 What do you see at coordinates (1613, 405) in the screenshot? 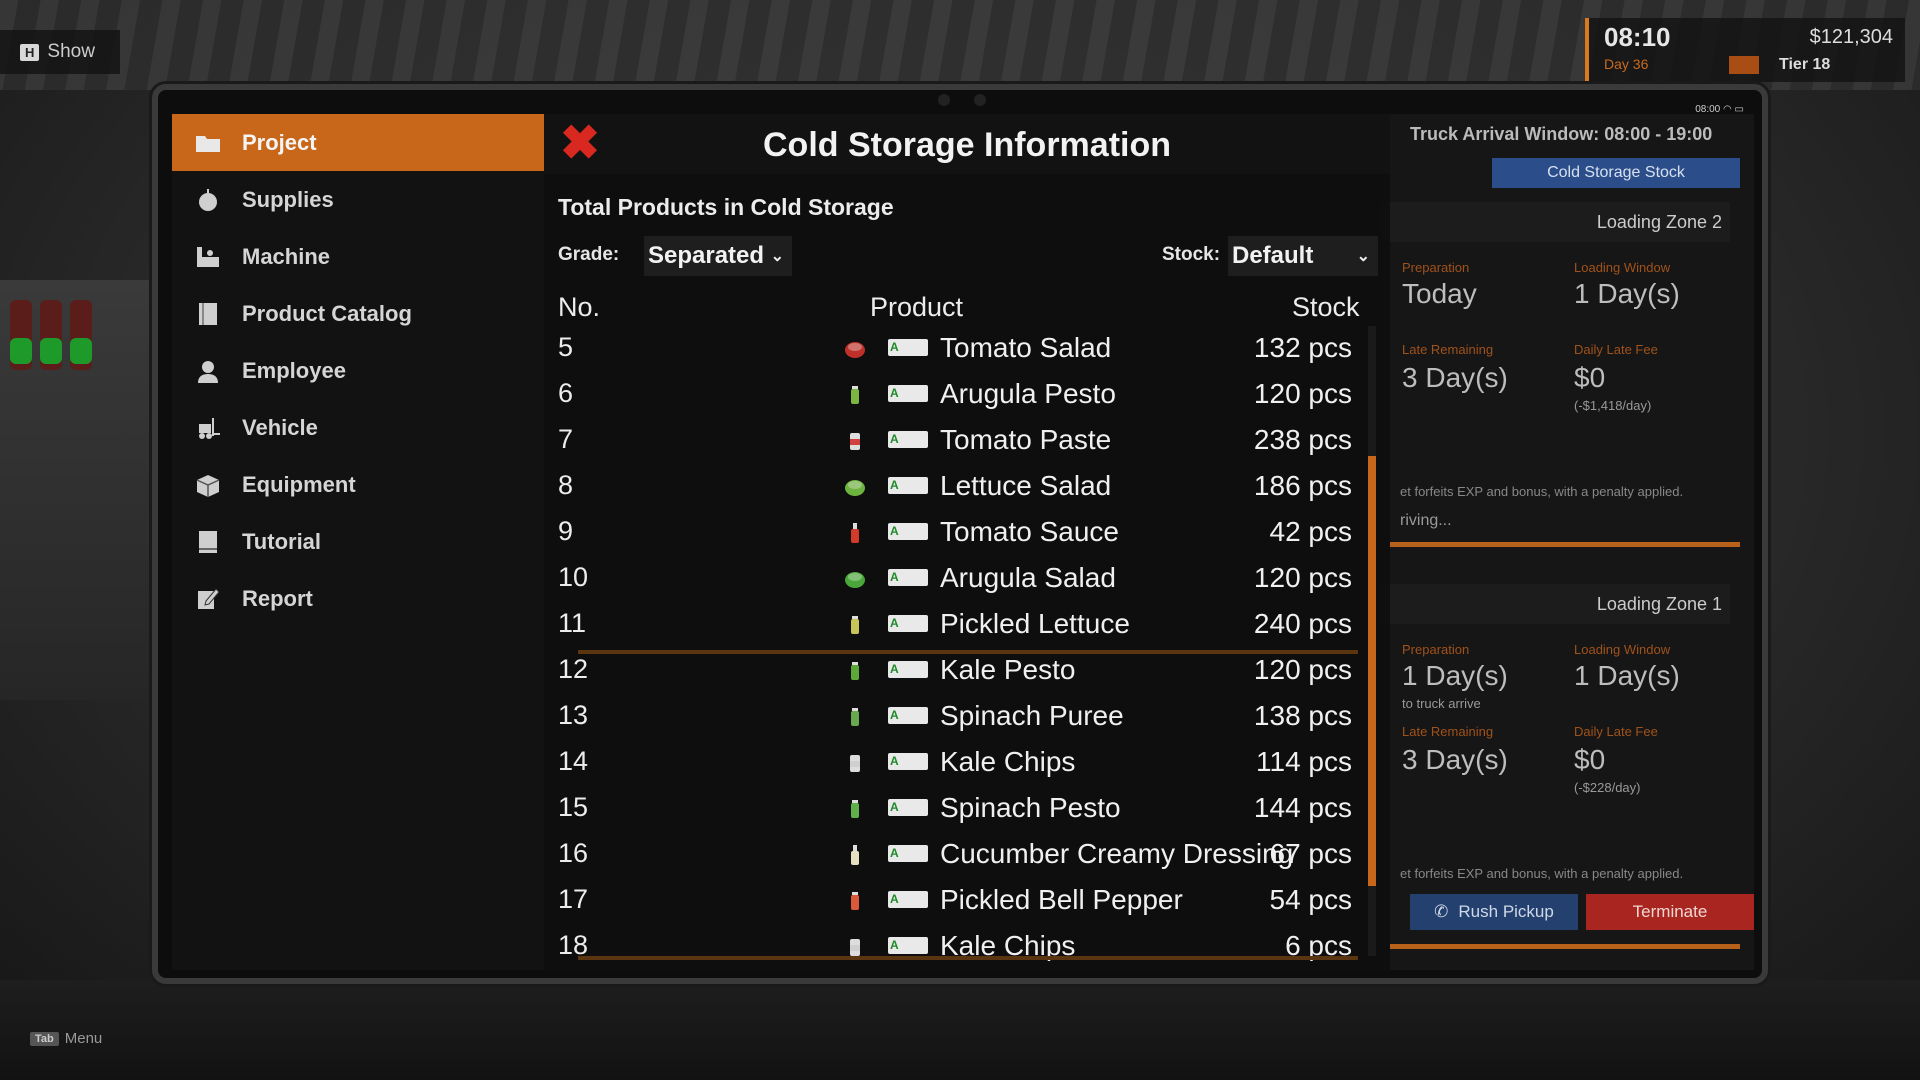
I see `daily-late-fee-sub: (-$1,418/day)` at bounding box center [1613, 405].